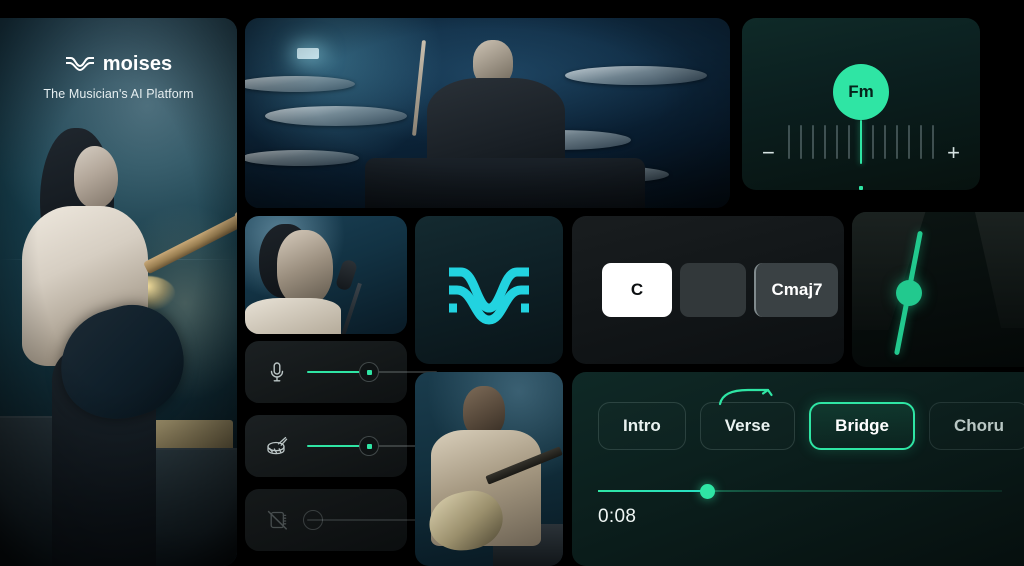 This screenshot has height=566, width=1024. Describe the element at coordinates (277, 372) in the screenshot. I see `microphone-icon` at that location.